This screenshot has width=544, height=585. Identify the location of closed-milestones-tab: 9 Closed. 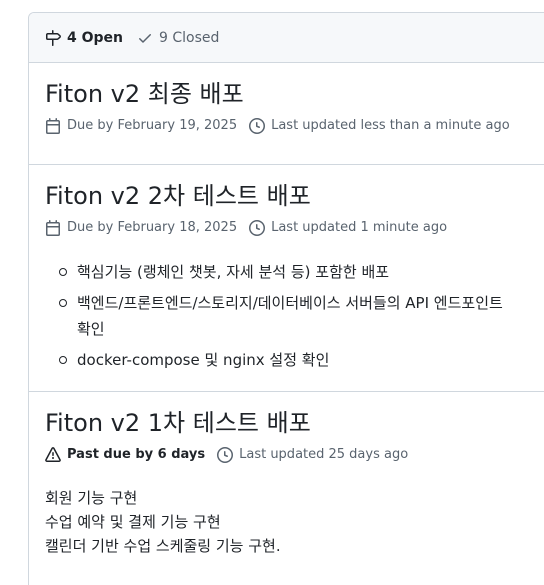
(178, 38).